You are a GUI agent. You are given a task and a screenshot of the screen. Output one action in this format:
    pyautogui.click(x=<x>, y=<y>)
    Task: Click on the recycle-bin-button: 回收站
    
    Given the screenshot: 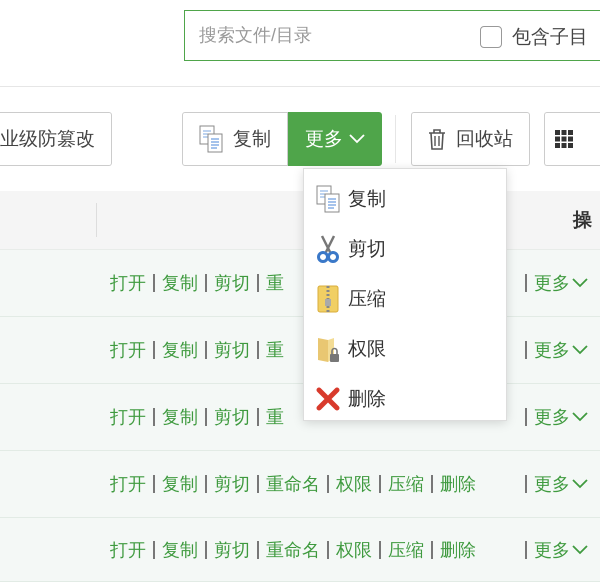 What is the action you would take?
    pyautogui.click(x=470, y=139)
    